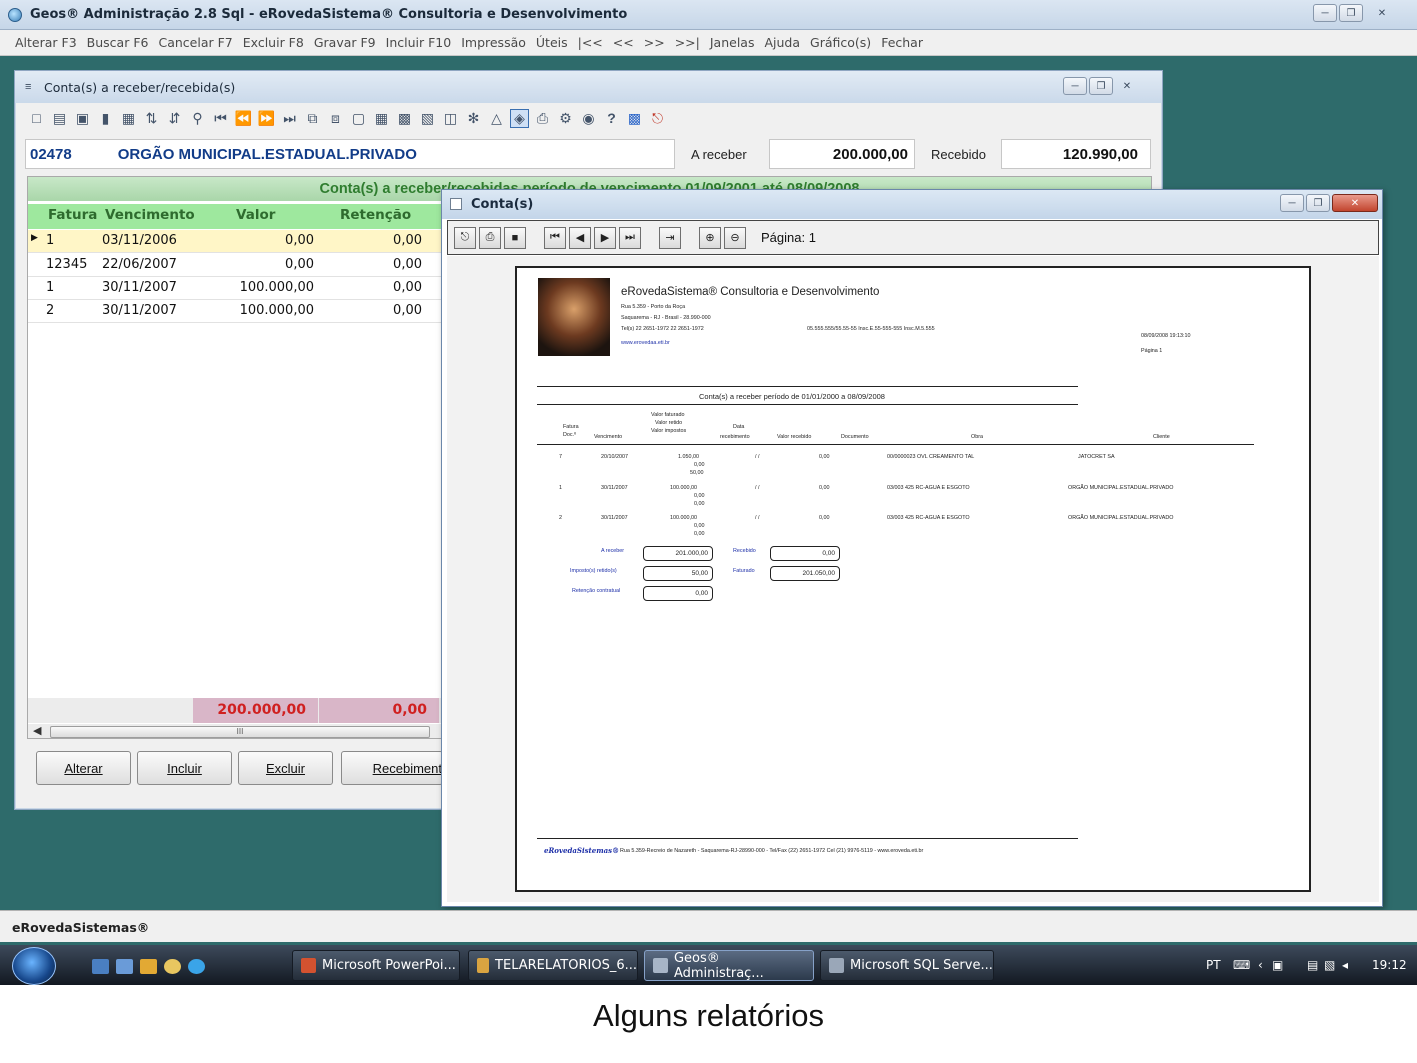 The width and height of the screenshot is (1417, 1063). Describe the element at coordinates (46, 42) in the screenshot. I see `menu-alterar: Alterar F3` at that location.